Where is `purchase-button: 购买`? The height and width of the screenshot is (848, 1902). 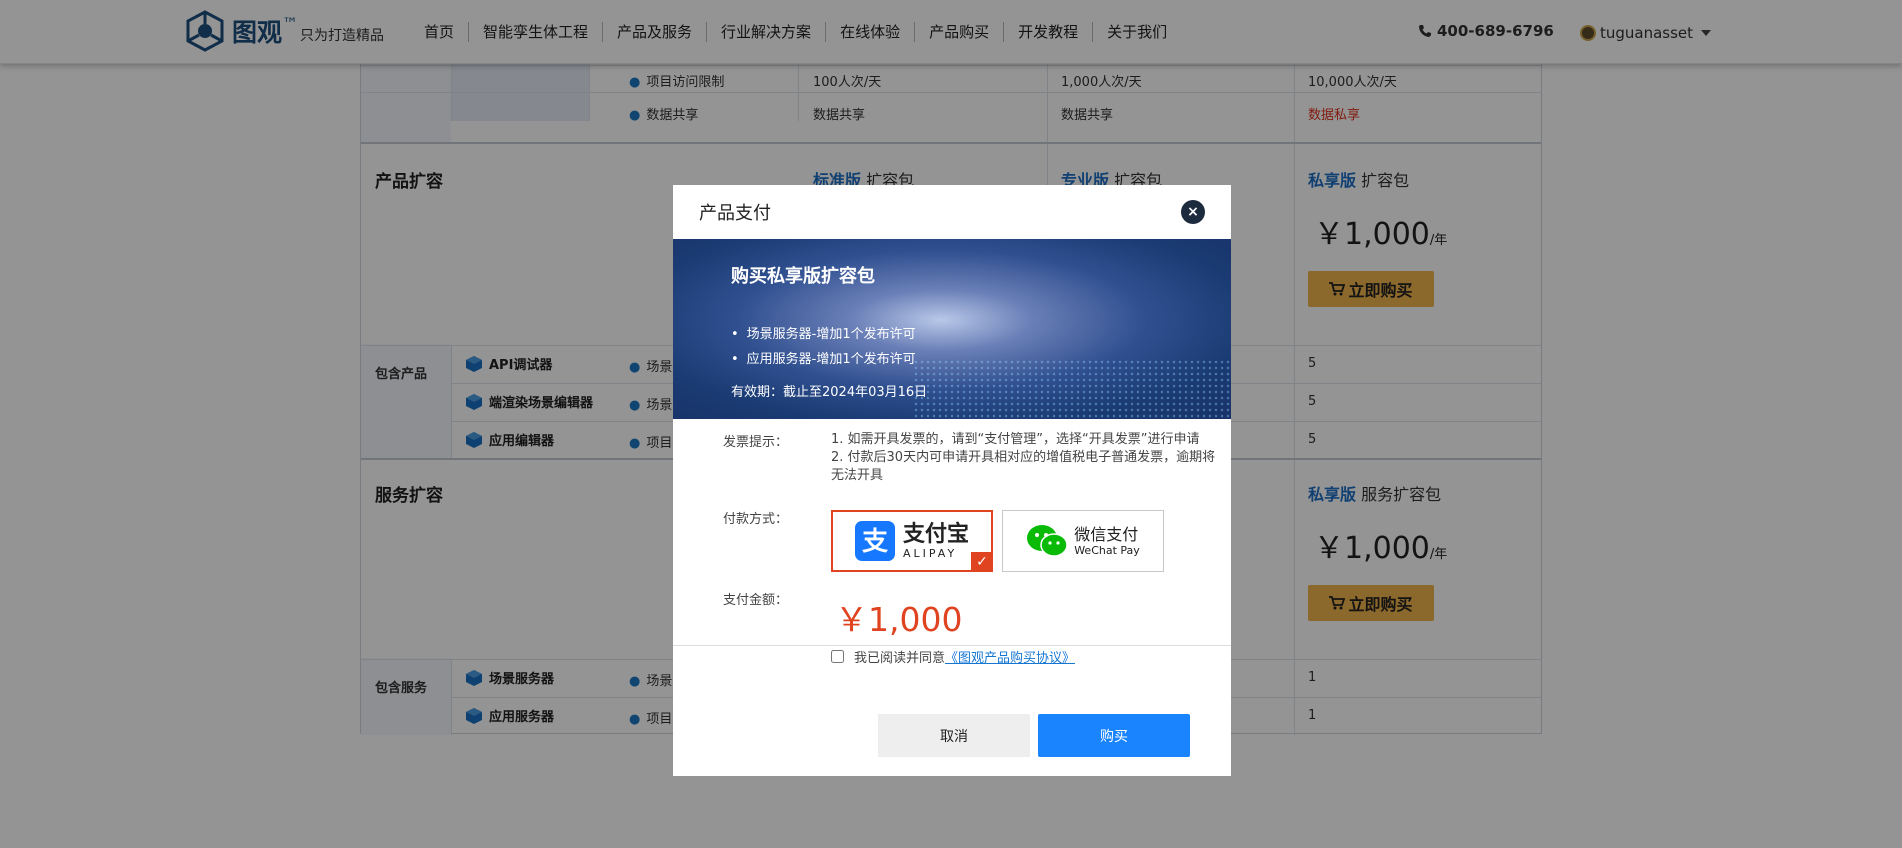
purchase-button: 购买 is located at coordinates (1114, 735).